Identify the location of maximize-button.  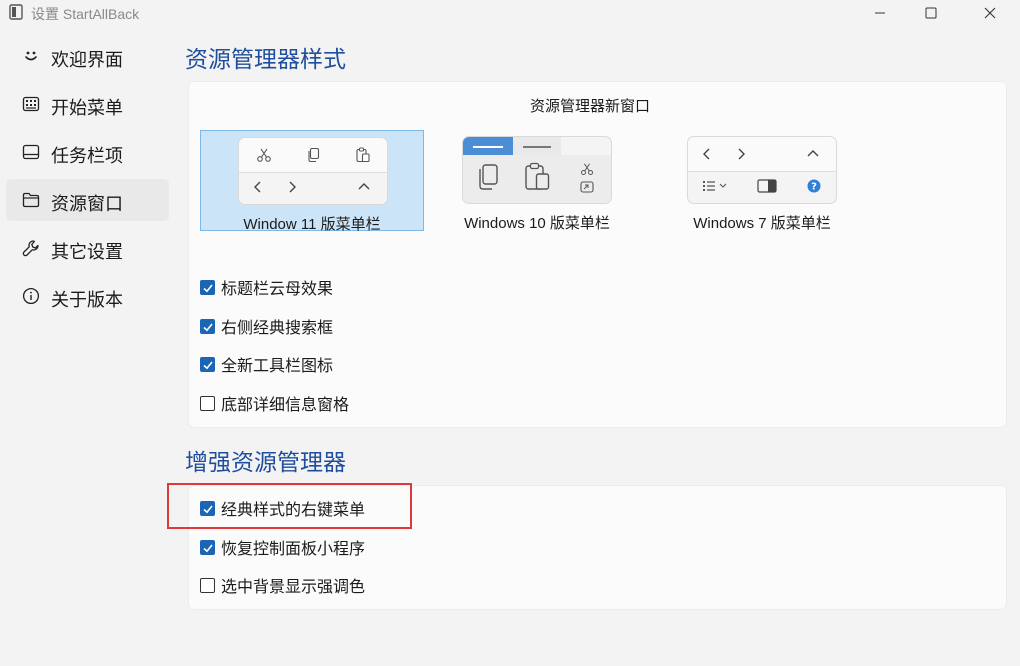
(931, 13).